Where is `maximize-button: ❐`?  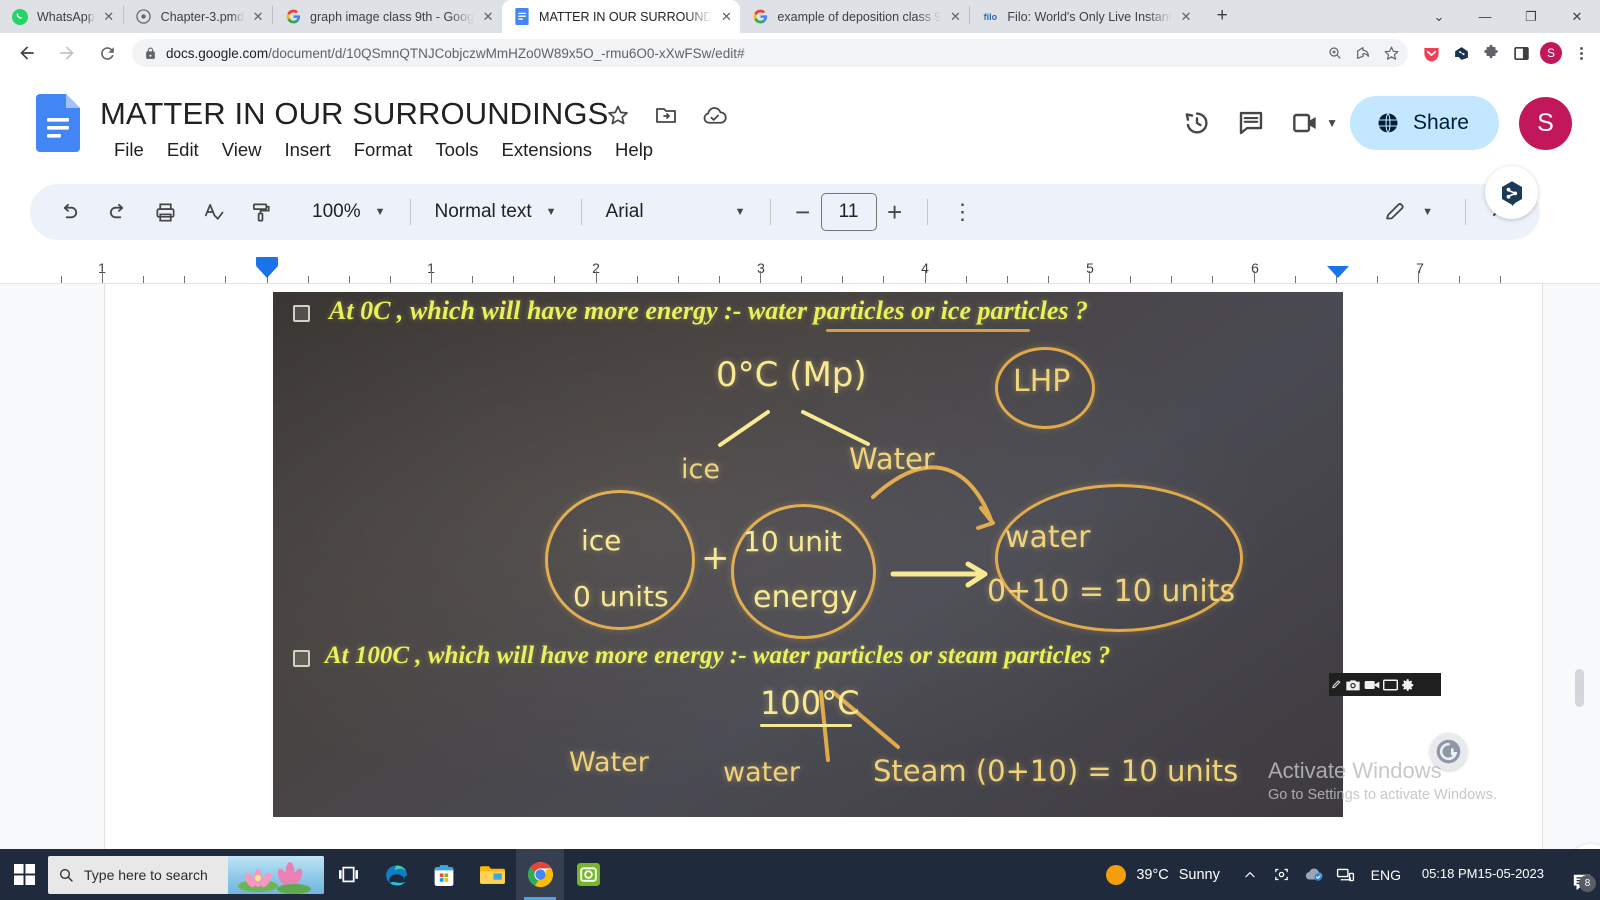 maximize-button: ❐ is located at coordinates (1531, 16).